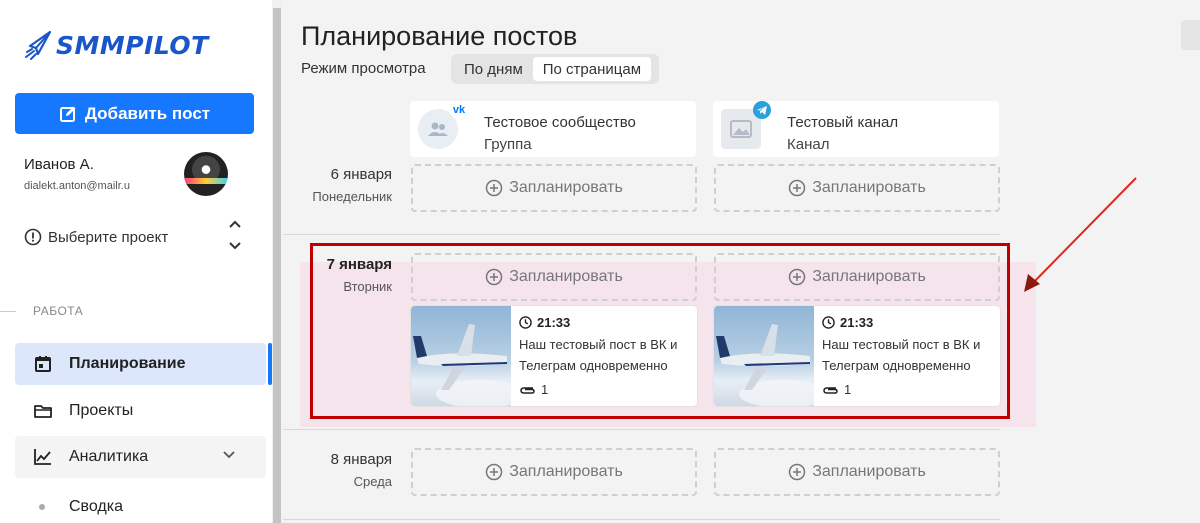 Image resolution: width=1200 pixels, height=523 pixels. I want to click on rocket-icon, so click(38, 45).